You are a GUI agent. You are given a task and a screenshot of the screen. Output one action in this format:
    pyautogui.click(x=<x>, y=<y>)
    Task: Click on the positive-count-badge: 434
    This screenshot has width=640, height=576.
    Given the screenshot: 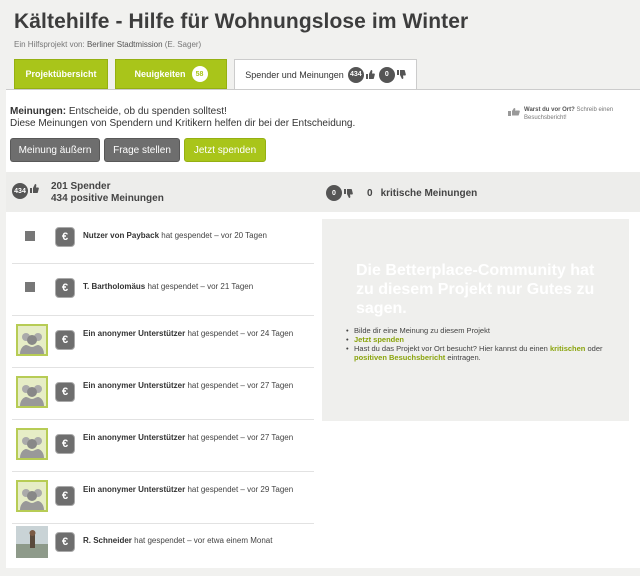 What is the action you would take?
    pyautogui.click(x=355, y=74)
    